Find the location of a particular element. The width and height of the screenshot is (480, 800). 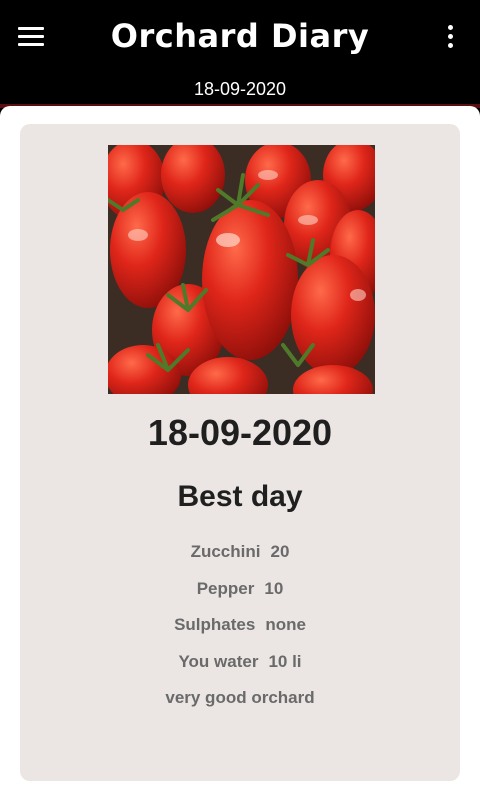

entry-date: 18-09-2020 is located at coordinates (240, 432).